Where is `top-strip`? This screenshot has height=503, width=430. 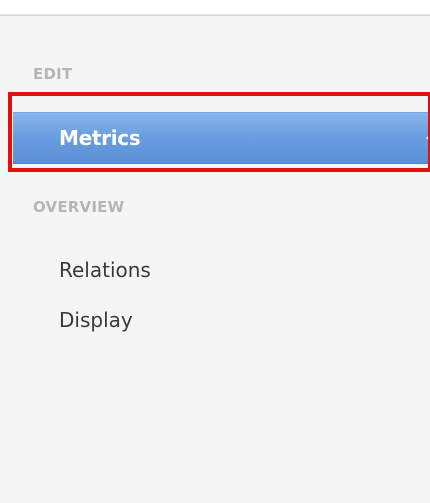
top-strip is located at coordinates (215, 7).